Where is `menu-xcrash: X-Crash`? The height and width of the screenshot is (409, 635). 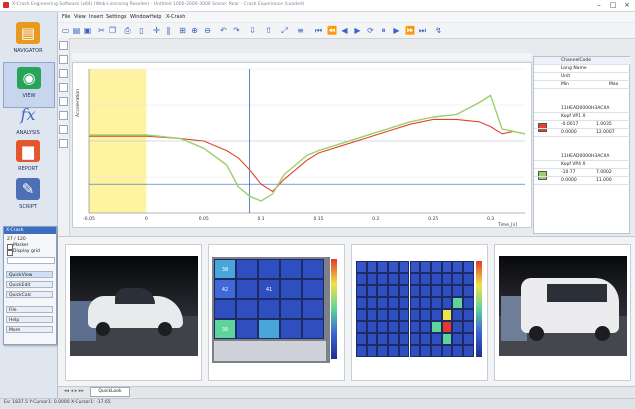
menu-xcrash: X-Crash is located at coordinates (175, 17).